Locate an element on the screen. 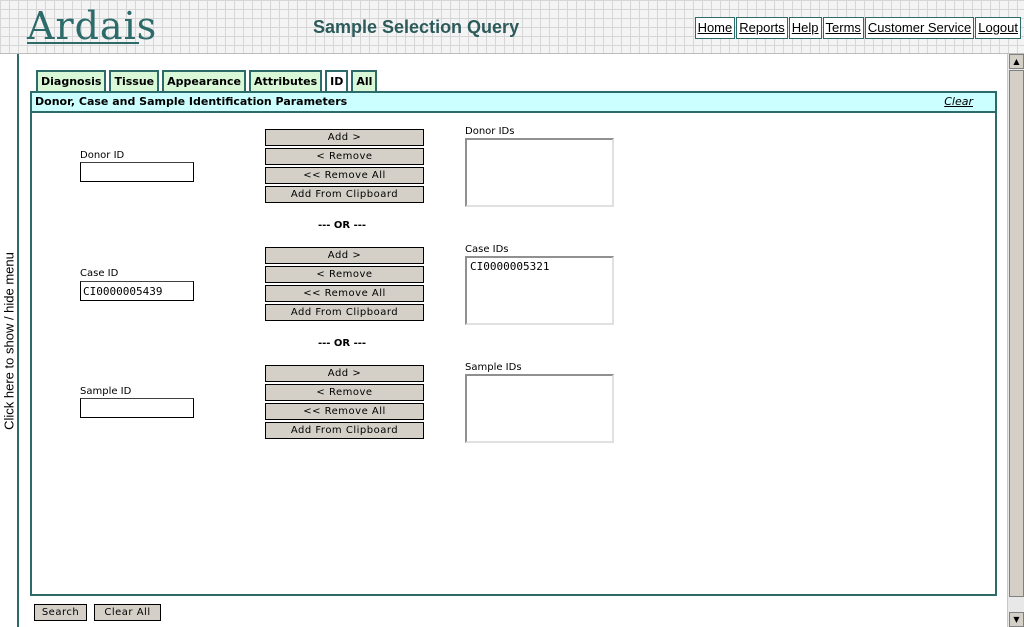 This screenshot has width=1024, height=627. nav-logout-link: Logout is located at coordinates (998, 28).